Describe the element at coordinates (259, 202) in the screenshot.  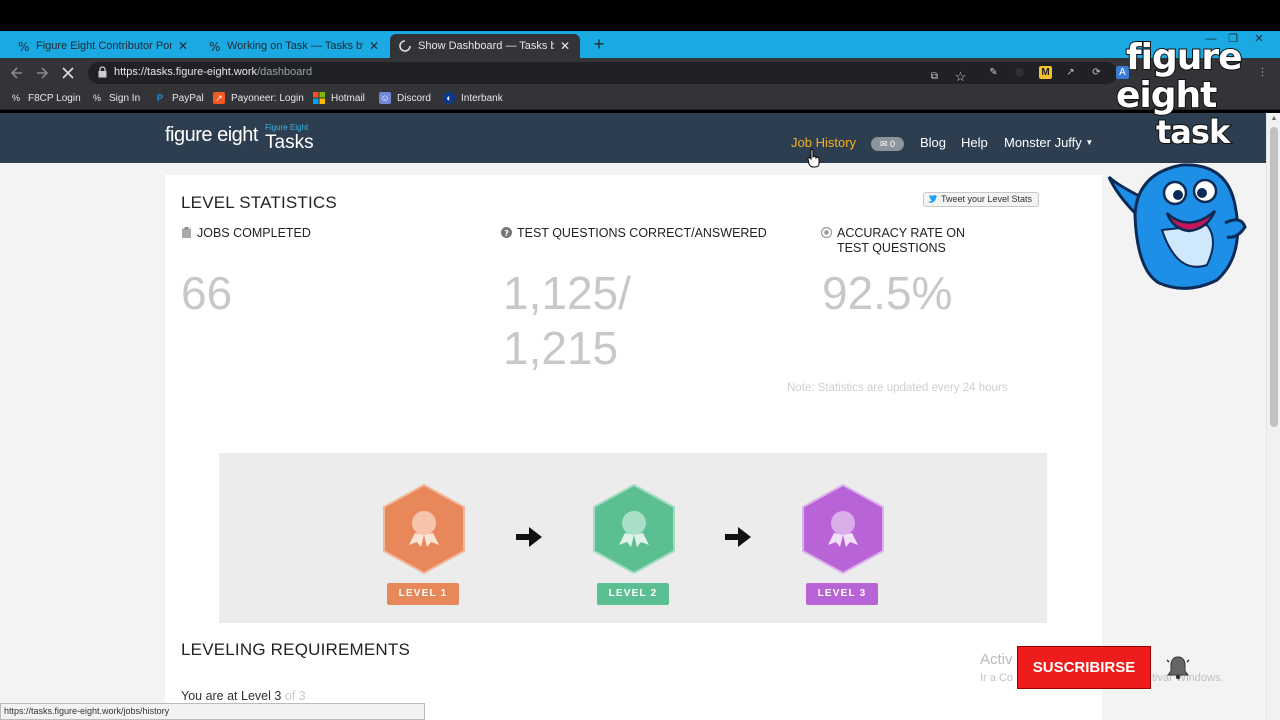
I see `level-statistics-title: LEVEL STATISTICS` at that location.